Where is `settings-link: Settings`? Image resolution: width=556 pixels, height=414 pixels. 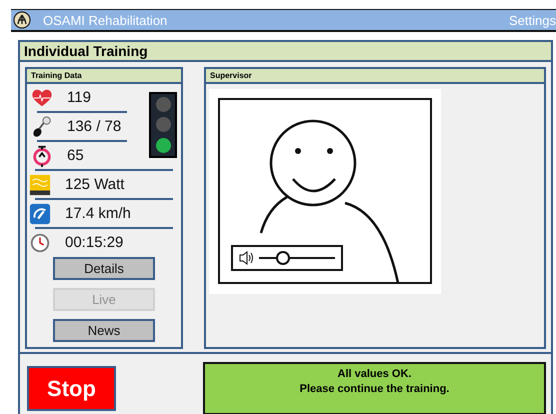
settings-link: Settings is located at coordinates (532, 20).